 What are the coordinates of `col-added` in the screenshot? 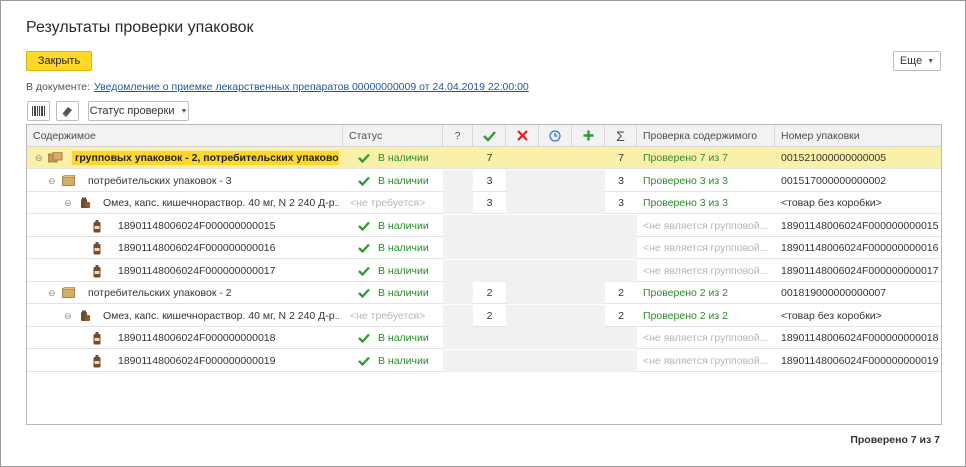 It's located at (588, 136).